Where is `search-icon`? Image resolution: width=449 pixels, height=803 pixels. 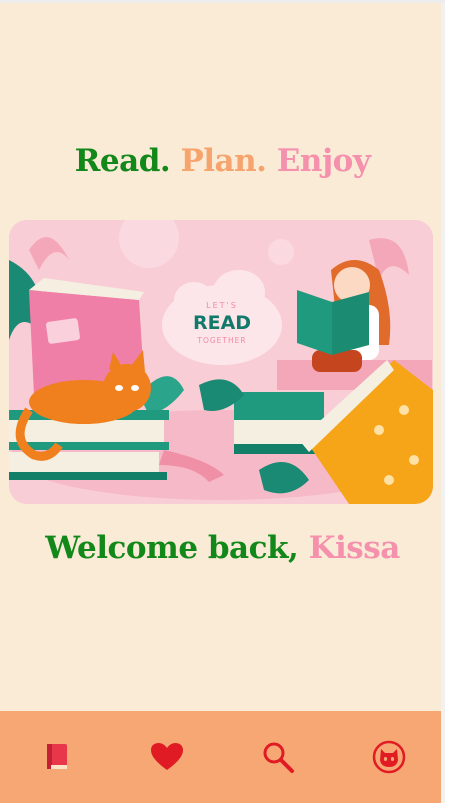 search-icon is located at coordinates (279, 757).